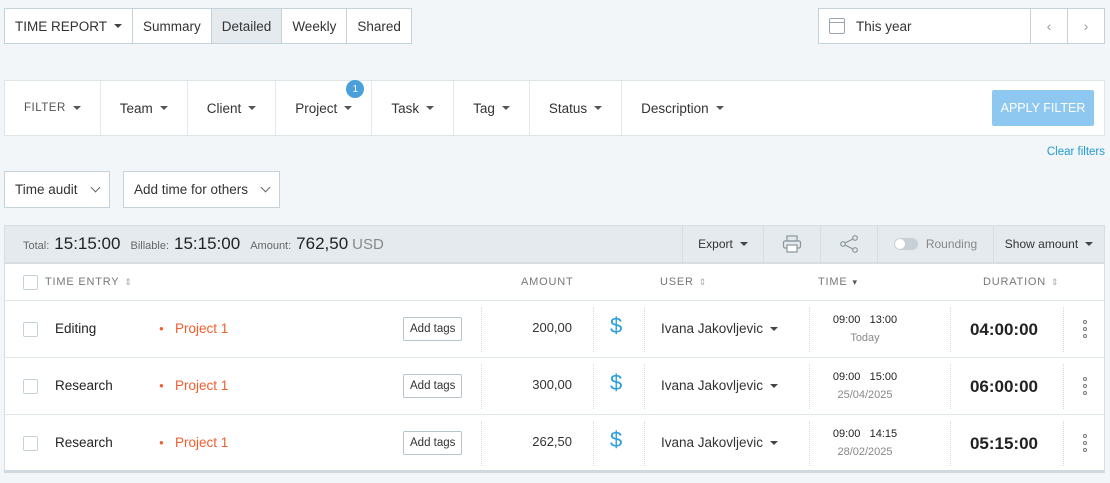 This screenshot has width=1110, height=483. I want to click on header-user: USER ⇕, so click(683, 282).